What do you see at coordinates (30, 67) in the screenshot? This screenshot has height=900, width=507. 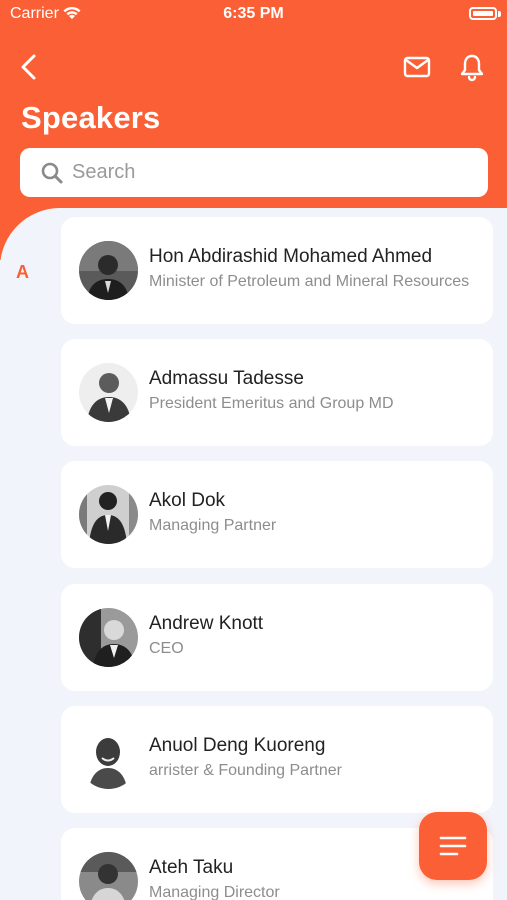 I see `chevron-left-icon` at bounding box center [30, 67].